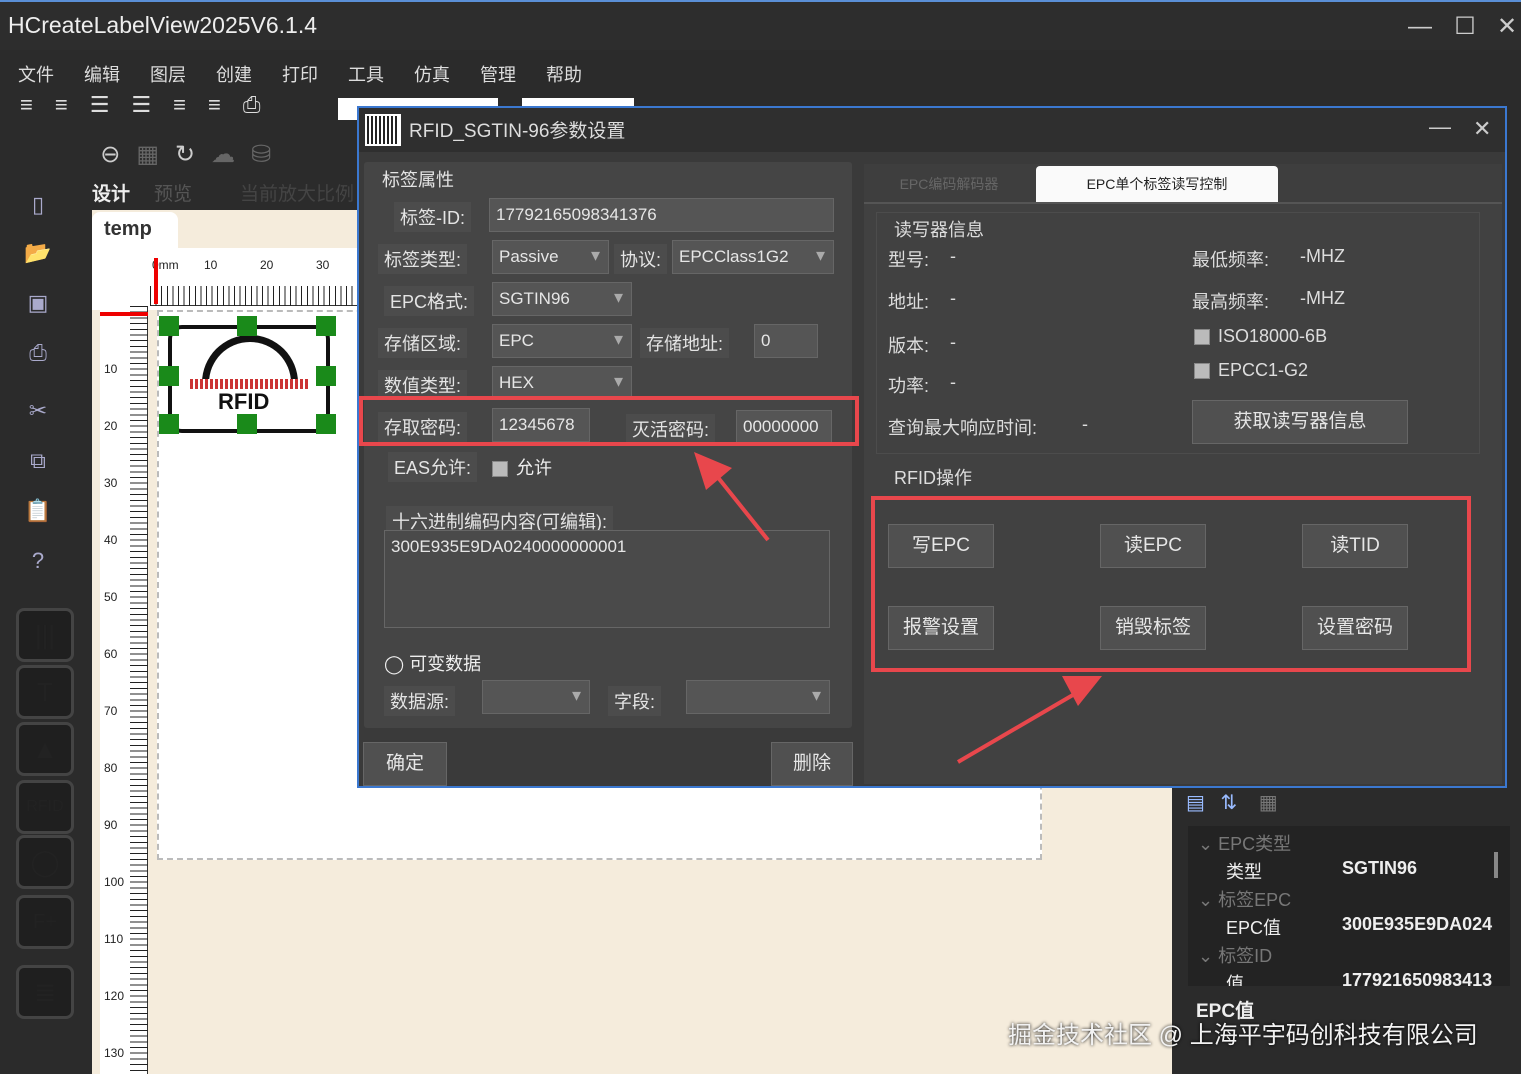 The width and height of the screenshot is (1521, 1074). Describe the element at coordinates (898, 608) in the screenshot. I see `annotation-arrows` at that location.